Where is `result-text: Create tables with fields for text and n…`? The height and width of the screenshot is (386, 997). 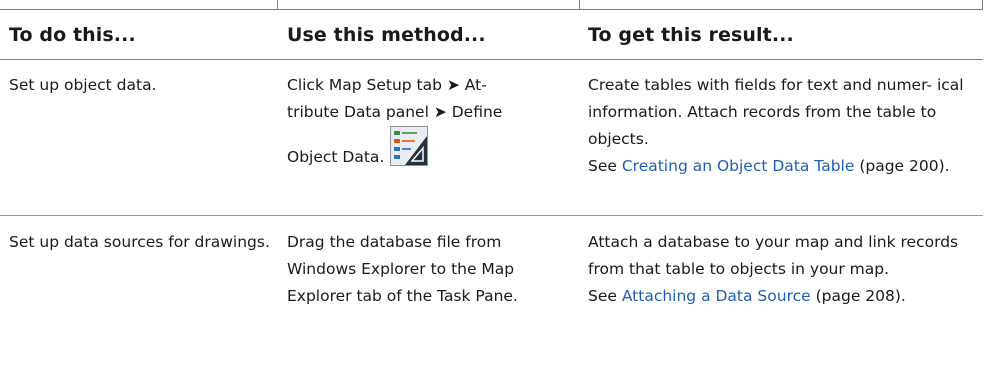
result-text: Create tables with fields for text and n… is located at coordinates (776, 112).